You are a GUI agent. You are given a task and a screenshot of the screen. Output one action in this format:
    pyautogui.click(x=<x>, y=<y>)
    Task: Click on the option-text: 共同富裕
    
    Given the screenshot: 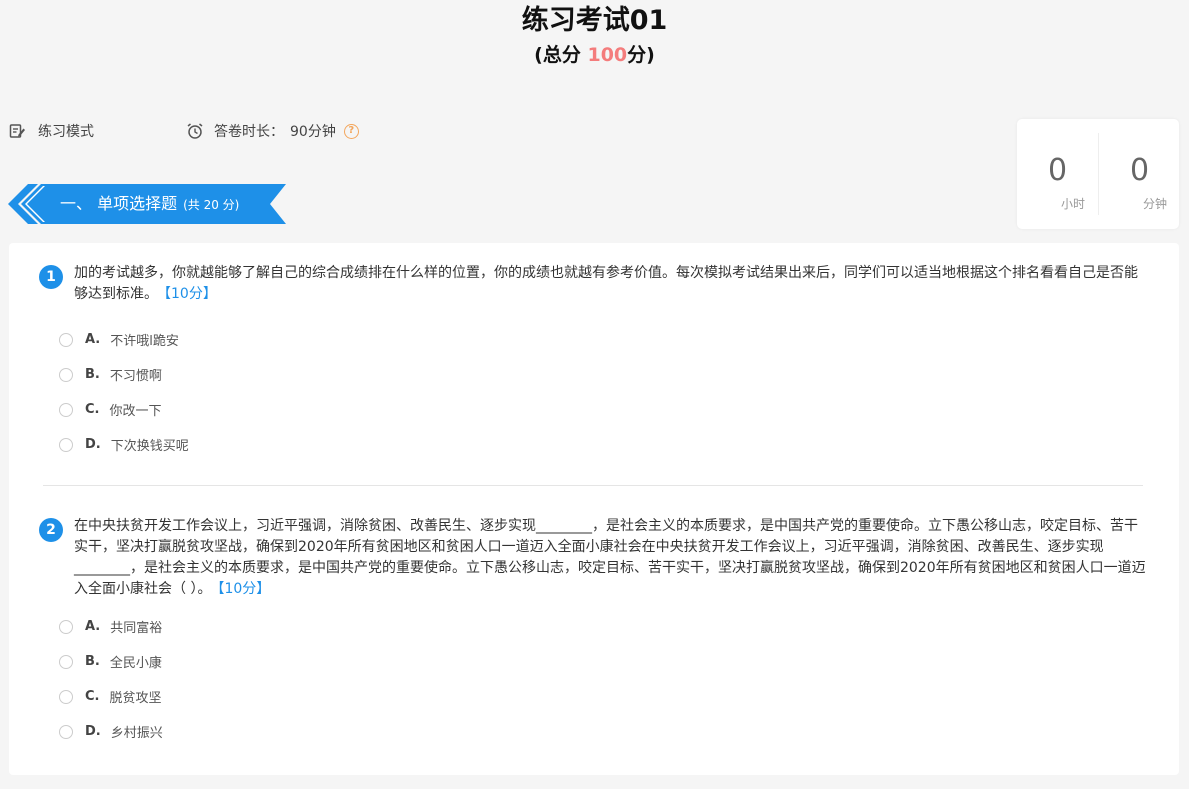 What is the action you would take?
    pyautogui.click(x=136, y=628)
    